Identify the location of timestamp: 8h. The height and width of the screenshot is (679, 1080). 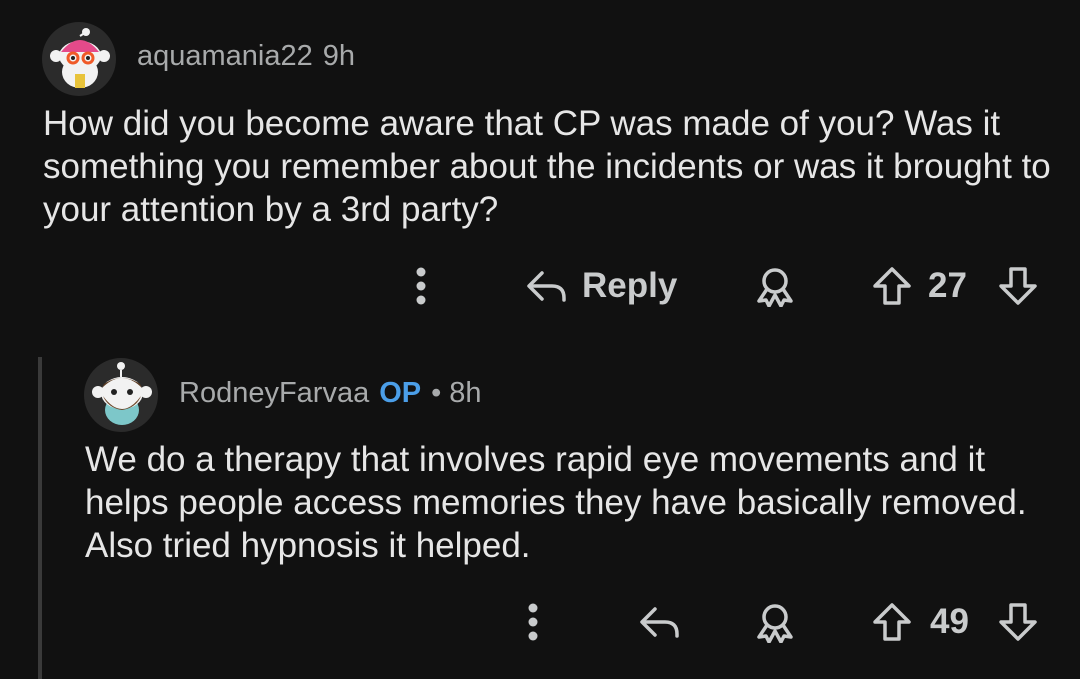
(465, 393).